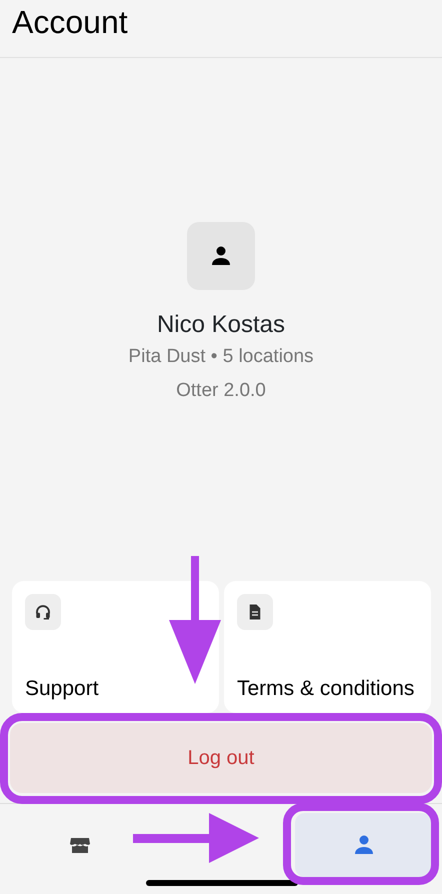  I want to click on person-icon, so click(221, 256).